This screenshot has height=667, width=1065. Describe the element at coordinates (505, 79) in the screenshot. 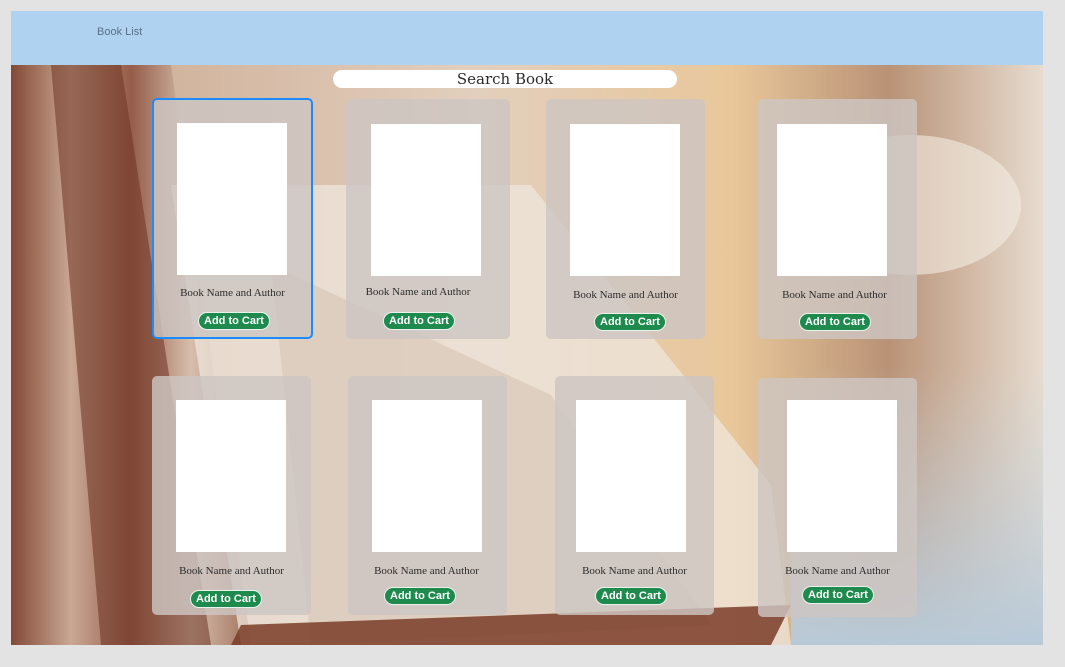

I see `search-book-bar: Search Book` at that location.